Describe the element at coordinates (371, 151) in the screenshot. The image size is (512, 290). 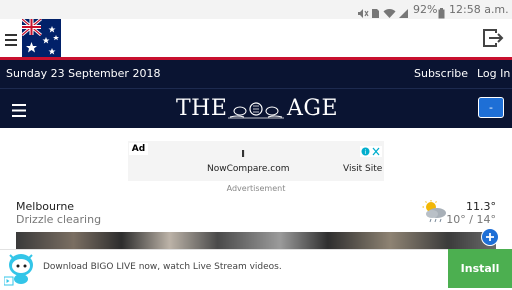
I see `adchoices-icon: i` at that location.